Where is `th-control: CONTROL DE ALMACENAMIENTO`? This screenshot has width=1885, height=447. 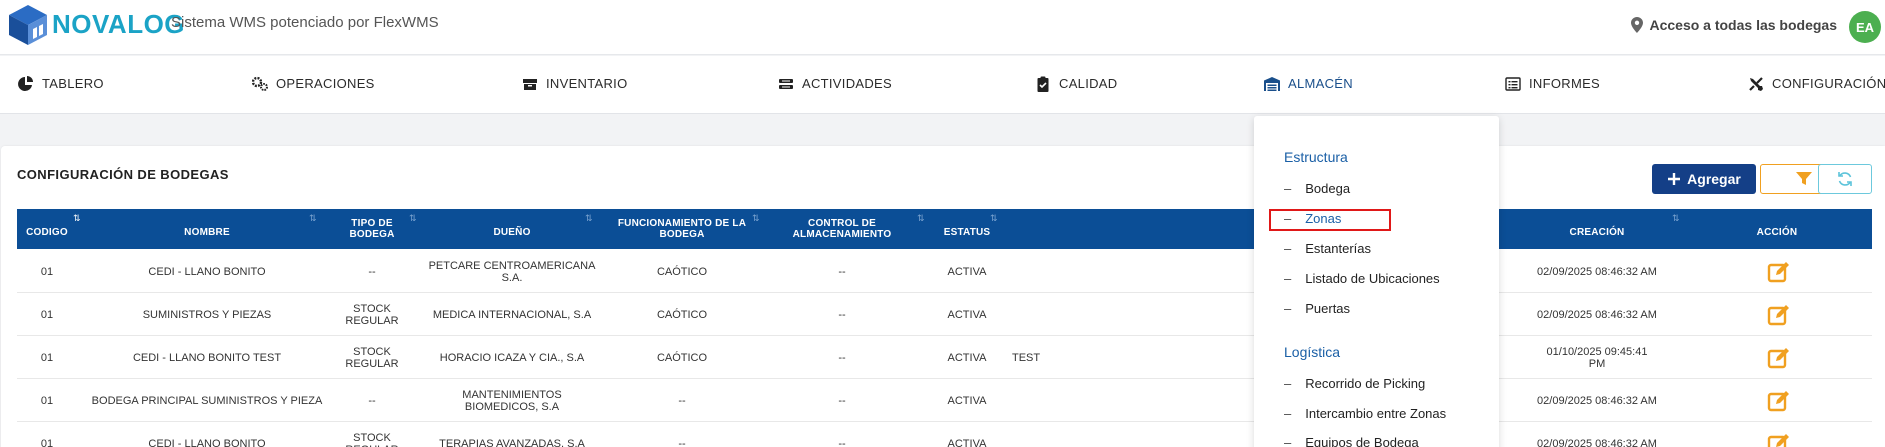 th-control: CONTROL DE ALMACENAMIENTO is located at coordinates (842, 229).